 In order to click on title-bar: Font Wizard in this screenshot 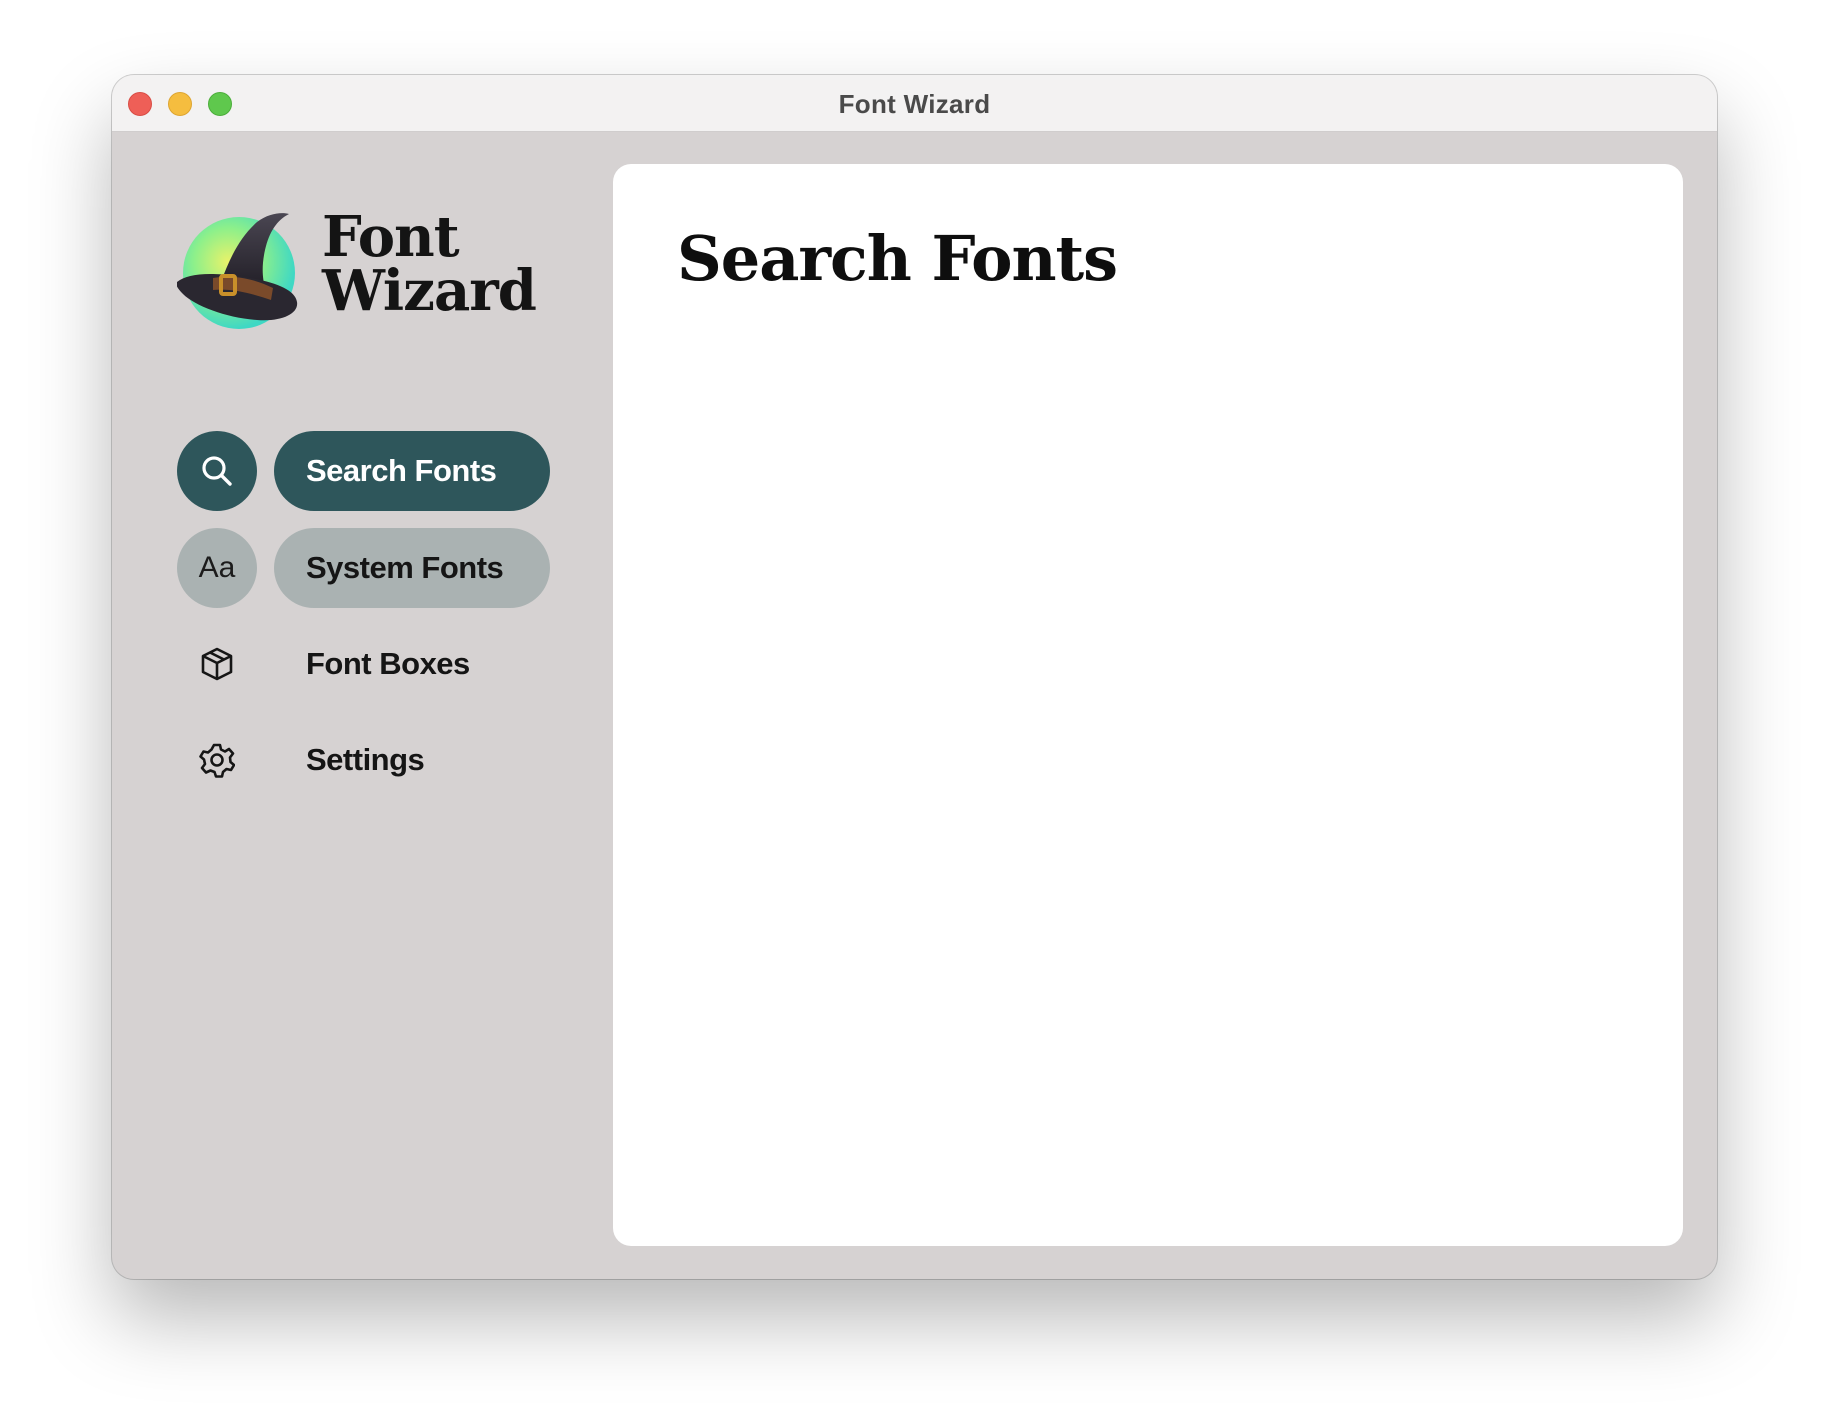, I will do `click(914, 103)`.